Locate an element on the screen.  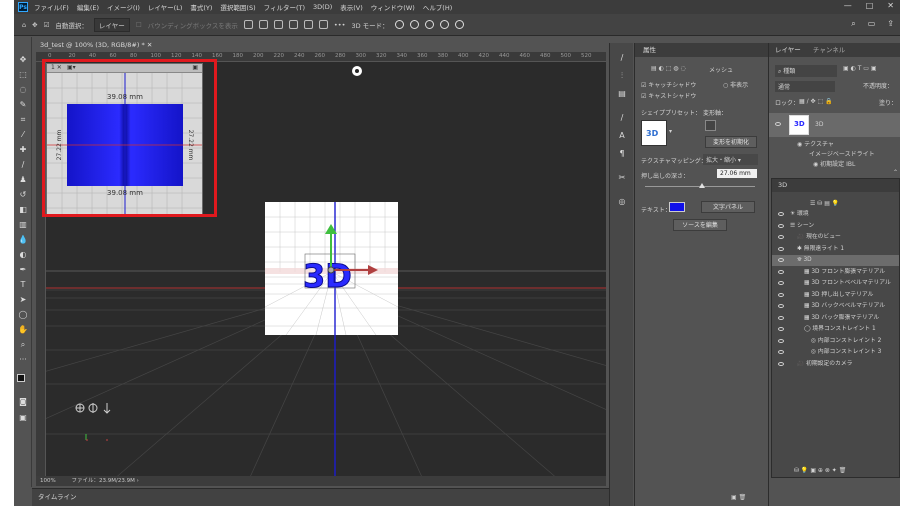
menu-type: 書式(Y) is located at coordinates (201, 7).